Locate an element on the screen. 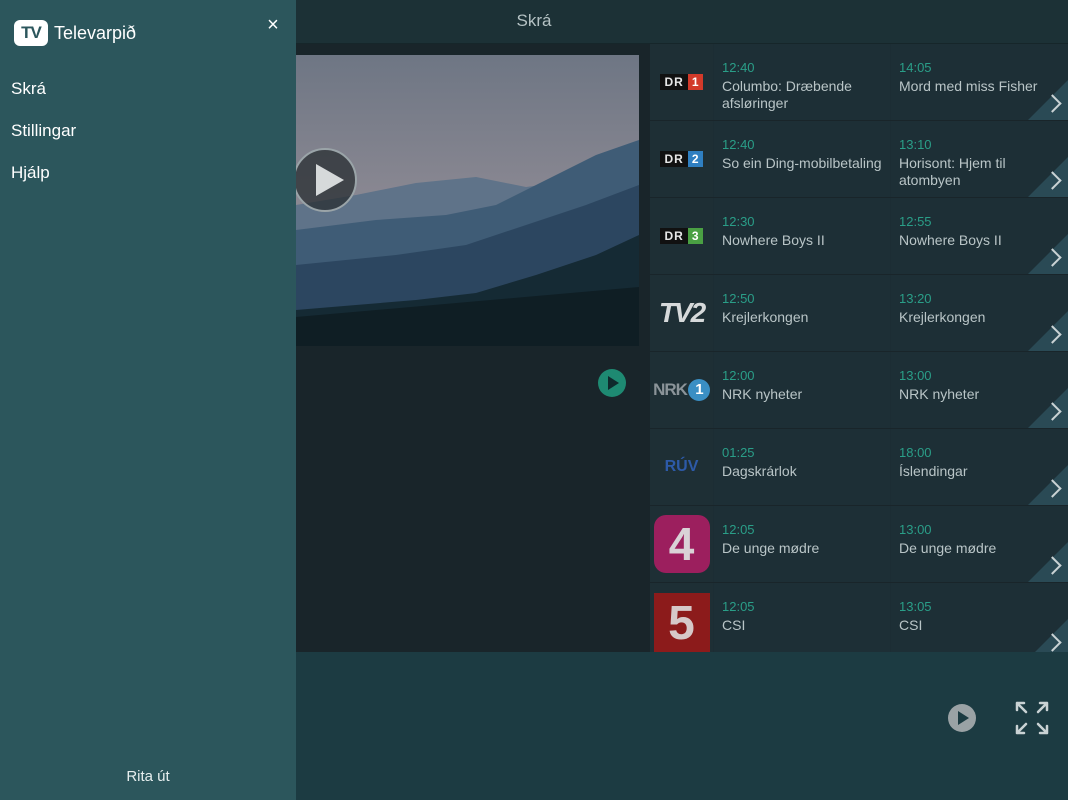 The height and width of the screenshot is (800, 1068). channel-logo: TV2 is located at coordinates (681, 313).